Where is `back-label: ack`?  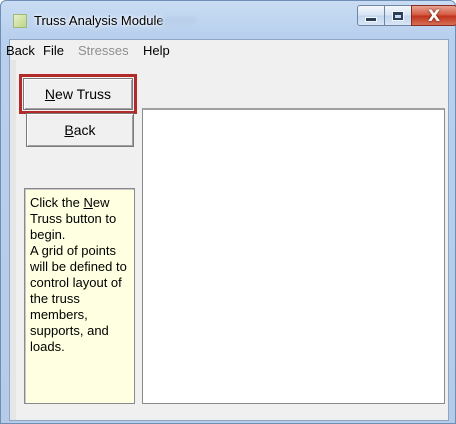 back-label: ack is located at coordinates (84, 130).